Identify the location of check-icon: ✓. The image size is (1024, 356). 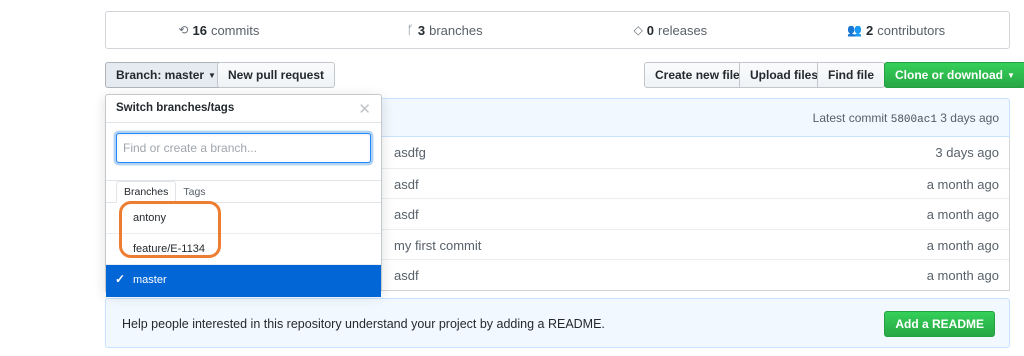
(120, 279).